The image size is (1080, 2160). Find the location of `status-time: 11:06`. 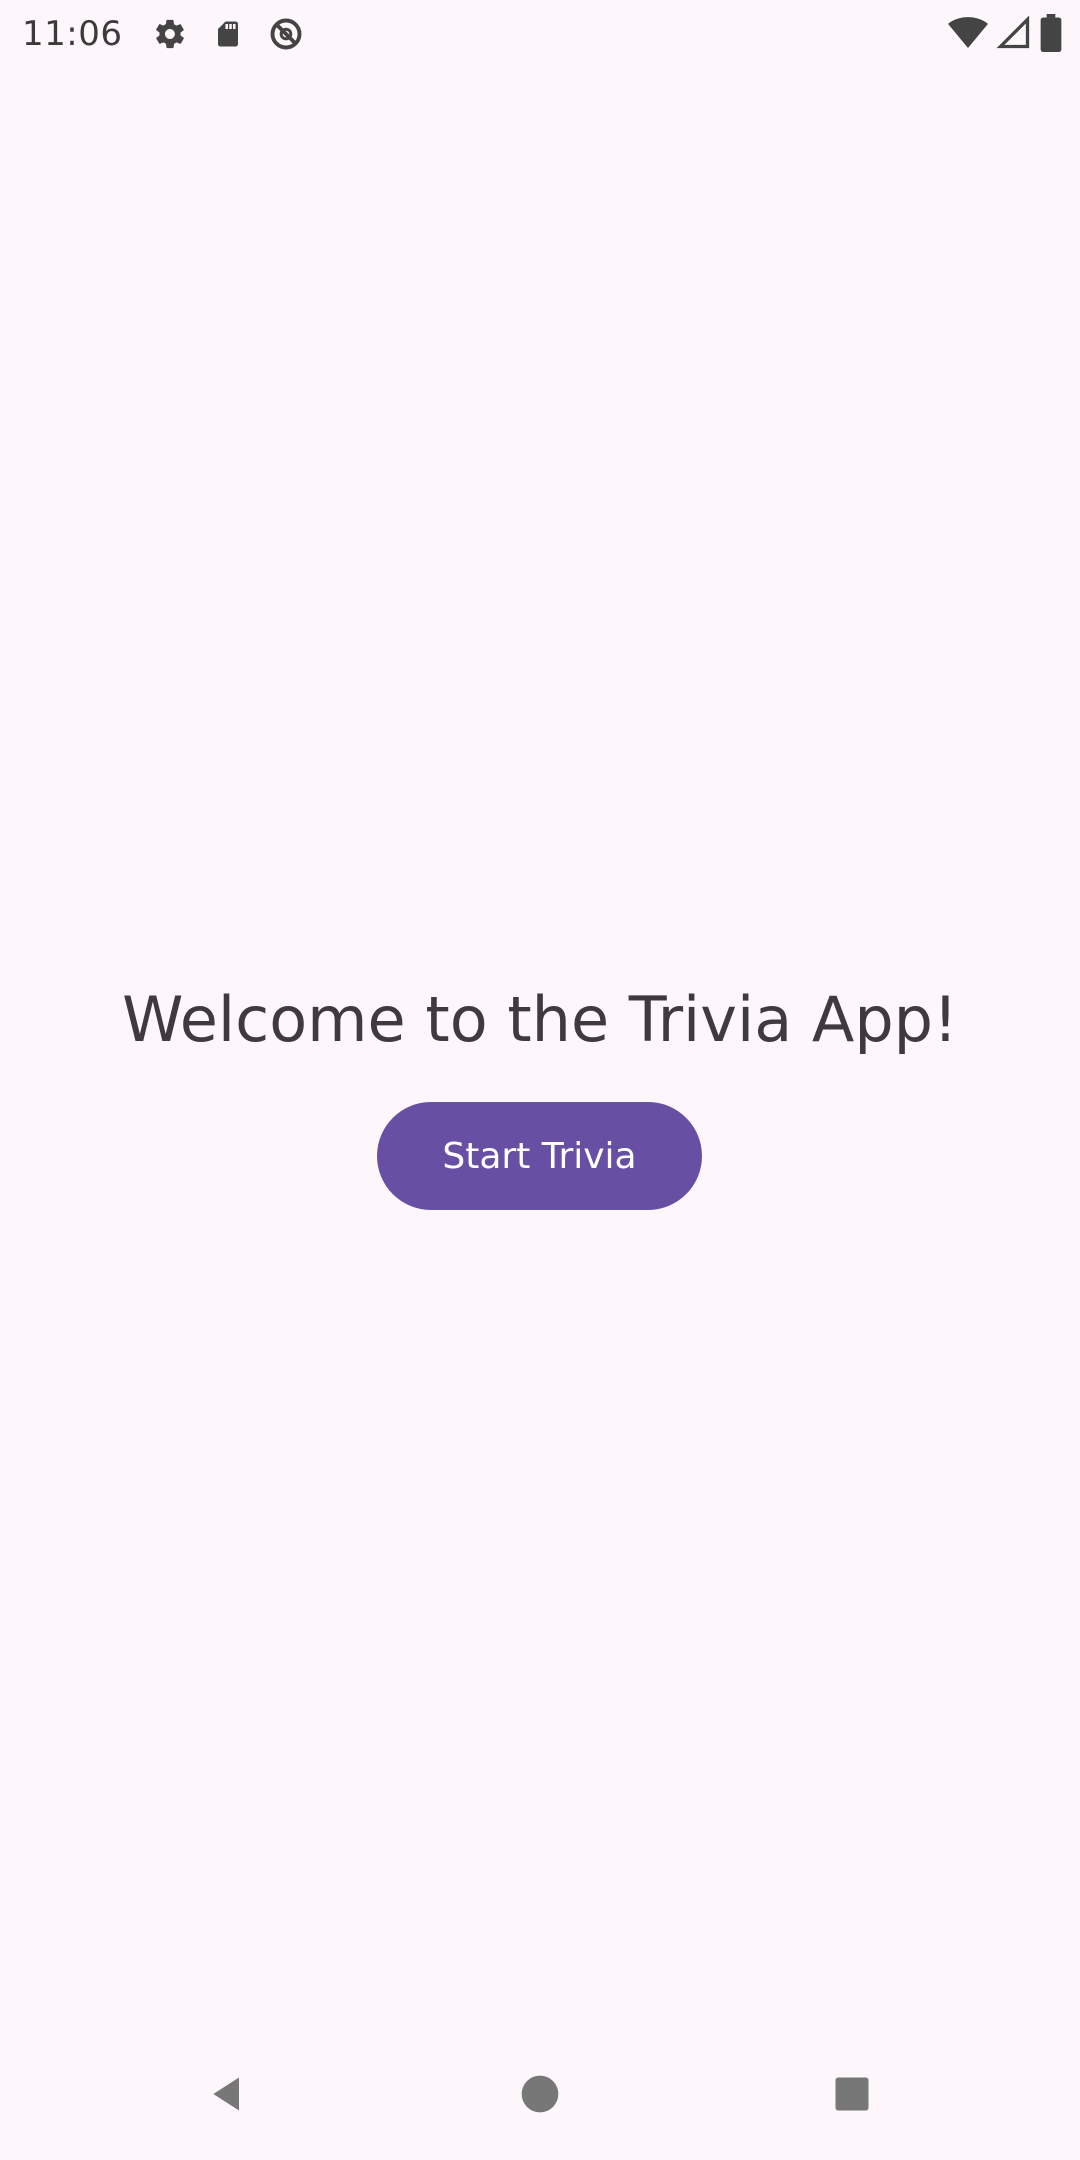

status-time: 11:06 is located at coordinates (72, 34).